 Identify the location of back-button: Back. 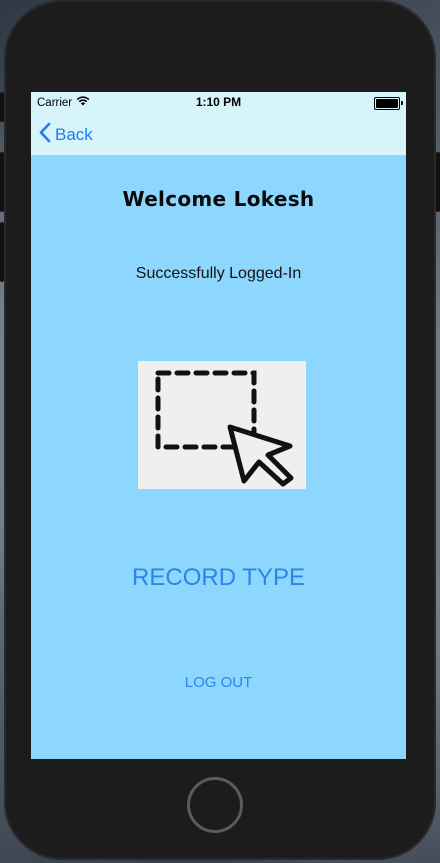
(66, 135).